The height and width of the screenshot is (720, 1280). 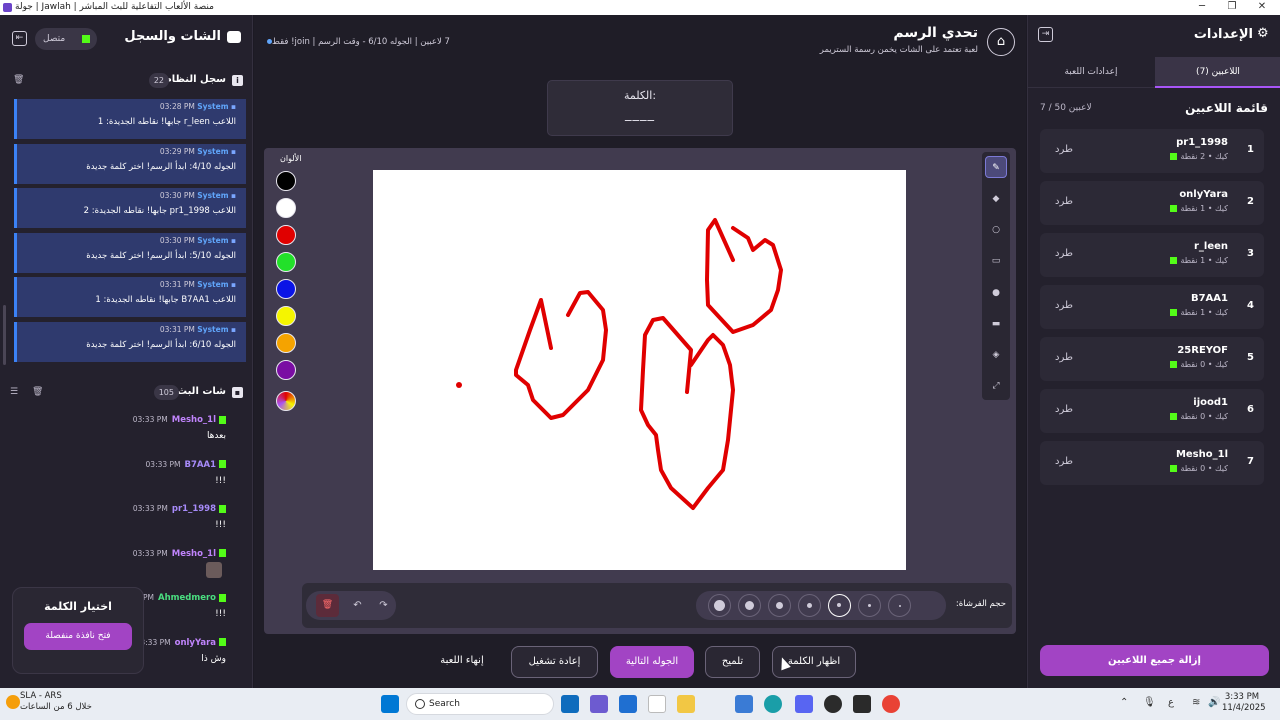 What do you see at coordinates (15, 392) in the screenshot?
I see `list-icon: ☰` at bounding box center [15, 392].